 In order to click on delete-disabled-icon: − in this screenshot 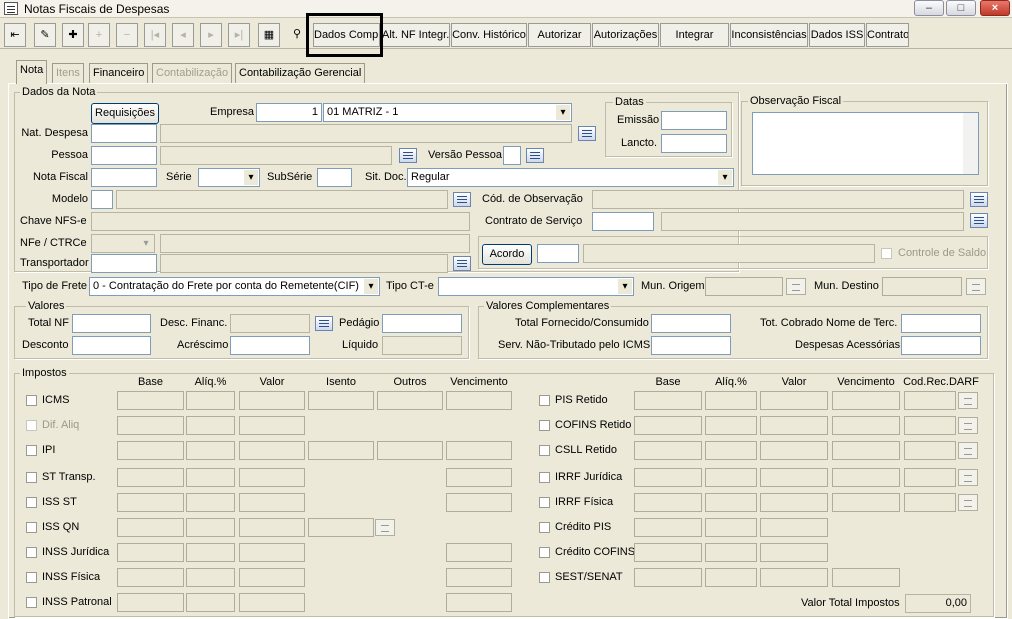, I will do `click(127, 35)`.